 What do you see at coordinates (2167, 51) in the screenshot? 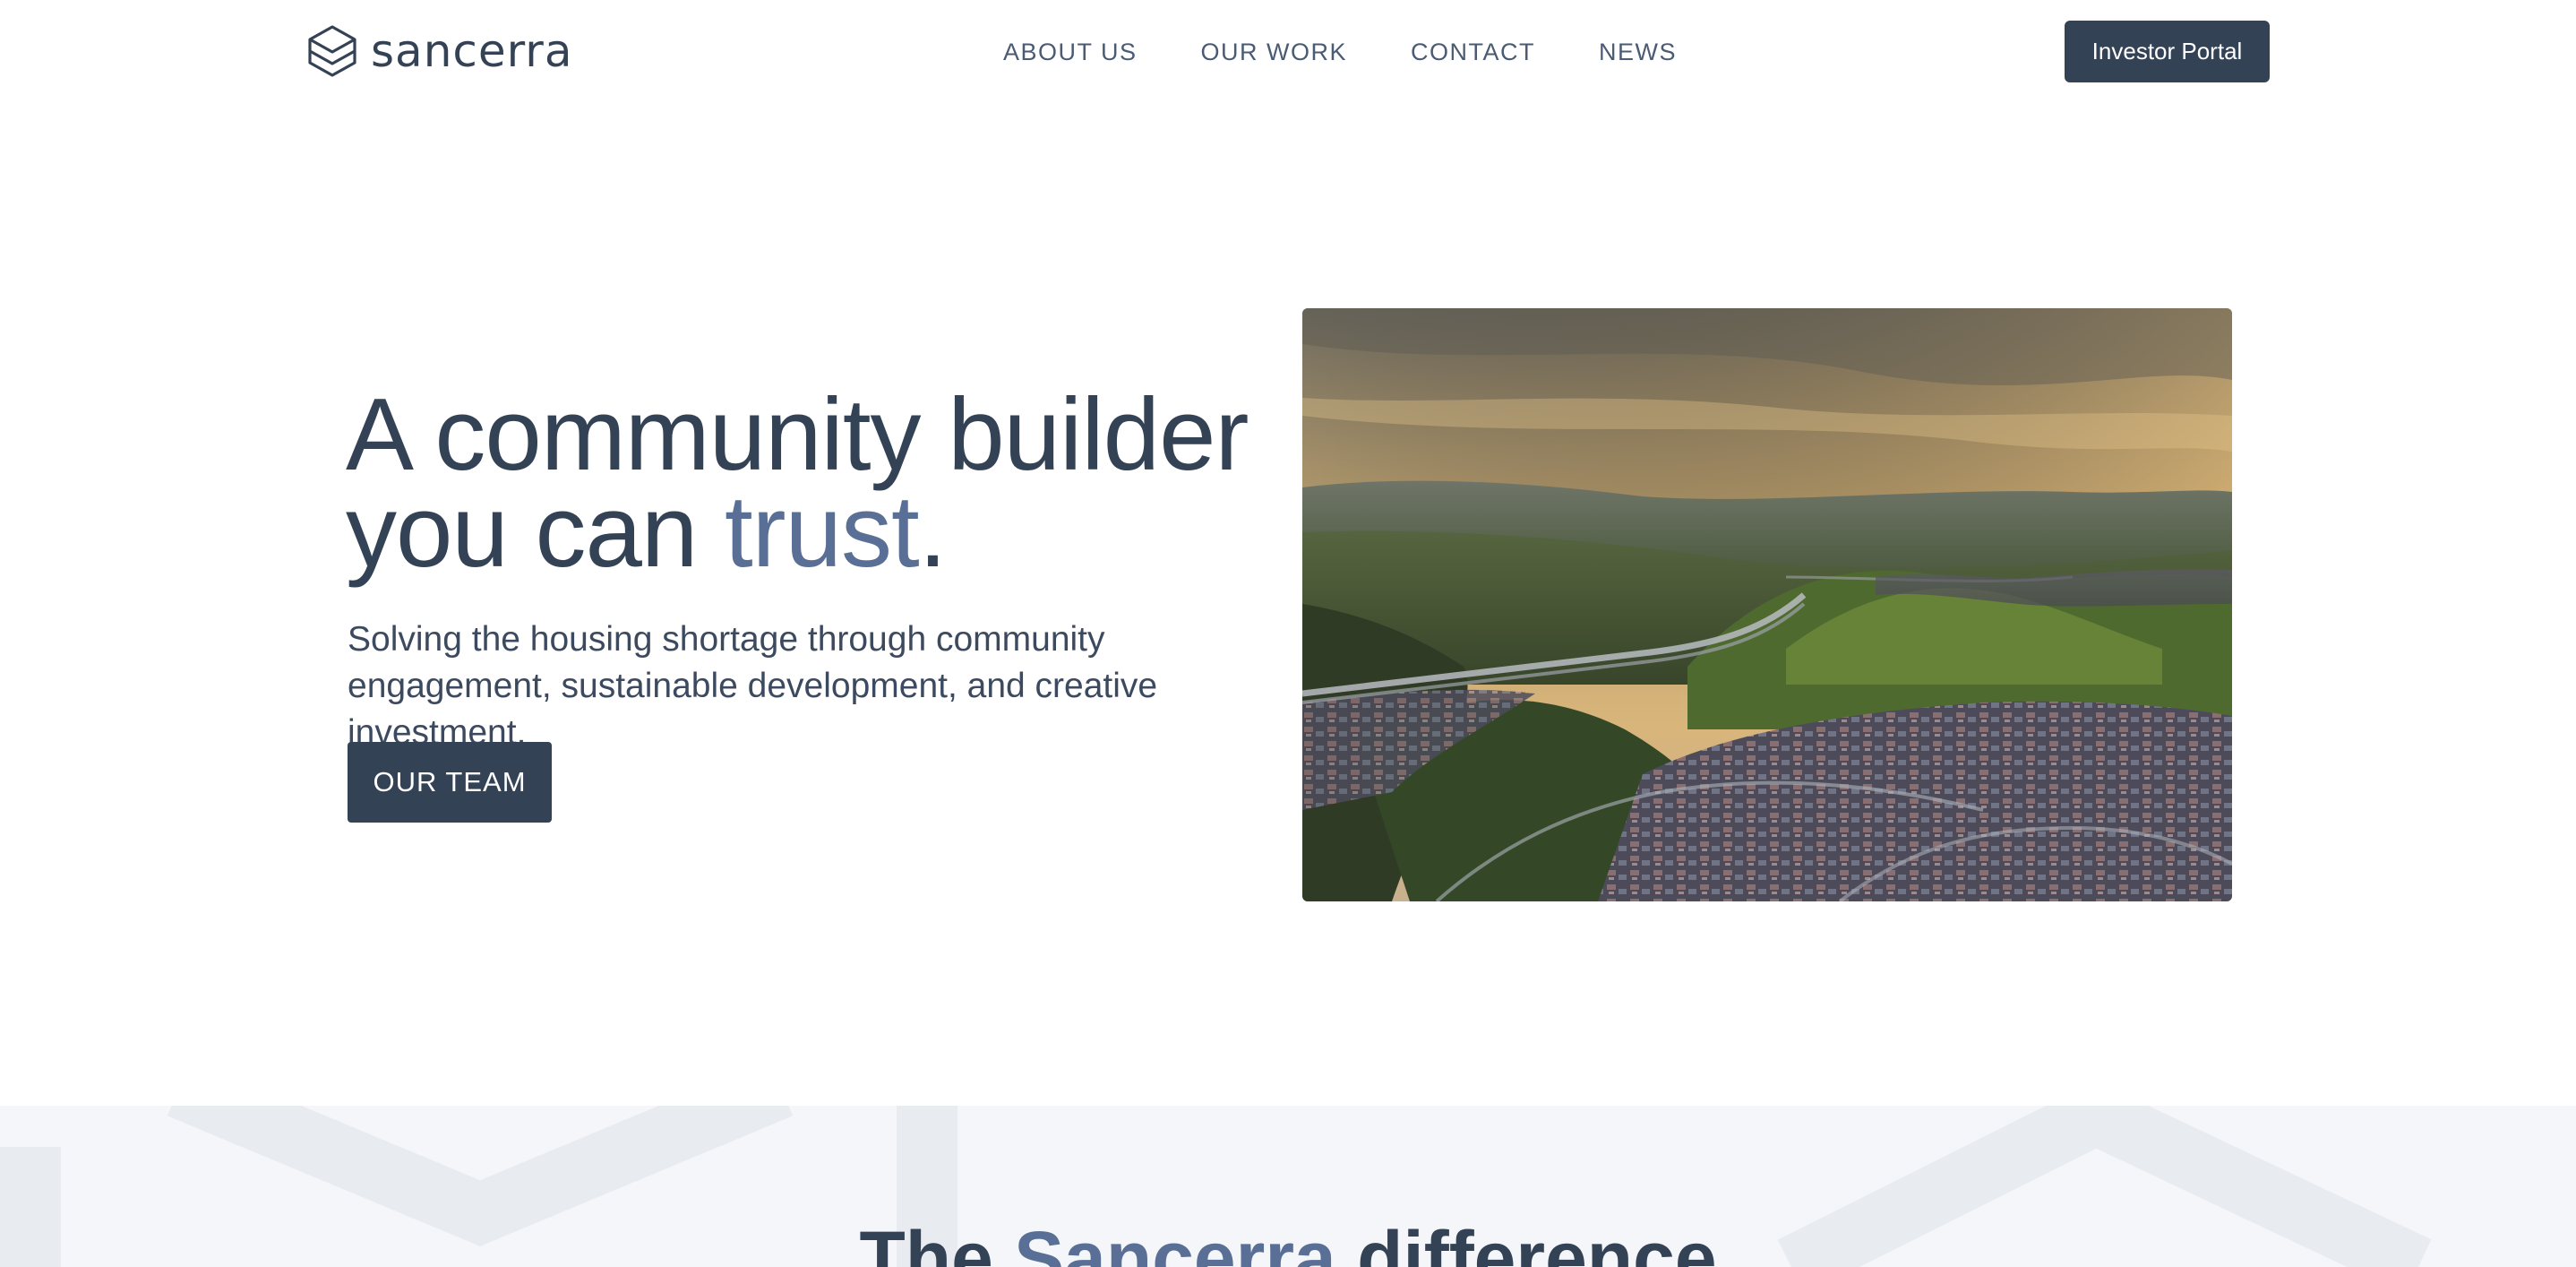
I see `investor-portal-button: Investor Portal` at bounding box center [2167, 51].